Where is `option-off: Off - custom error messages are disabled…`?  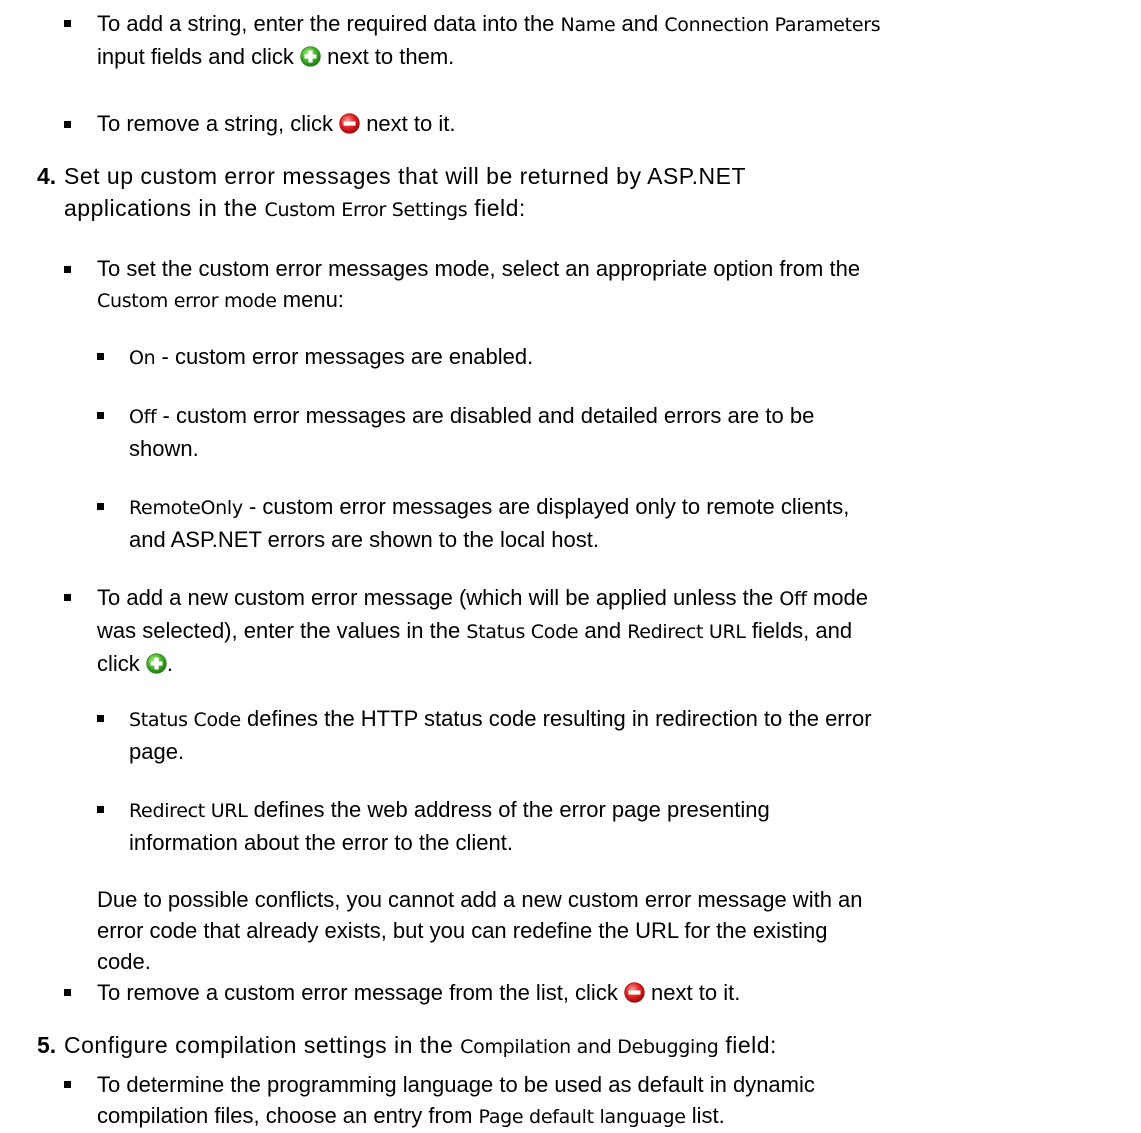 option-off: Off - custom error messages are disabled… is located at coordinates (472, 432).